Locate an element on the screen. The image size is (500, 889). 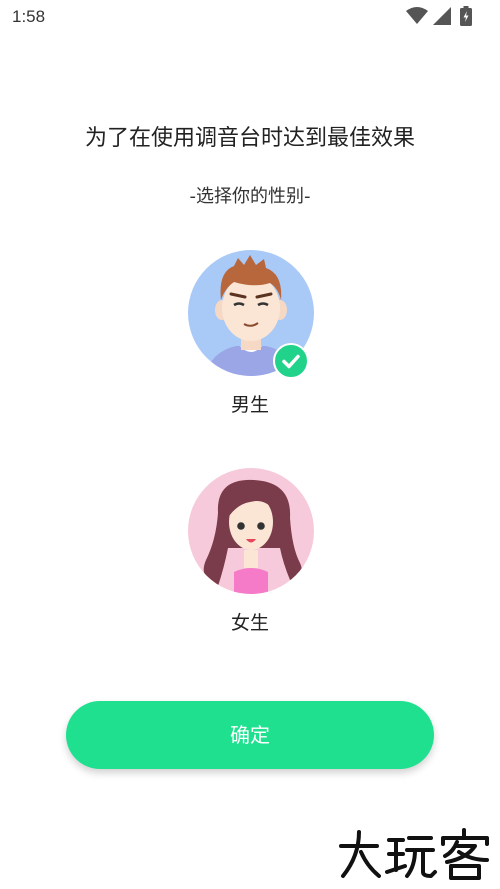
female-avatar is located at coordinates (251, 531).